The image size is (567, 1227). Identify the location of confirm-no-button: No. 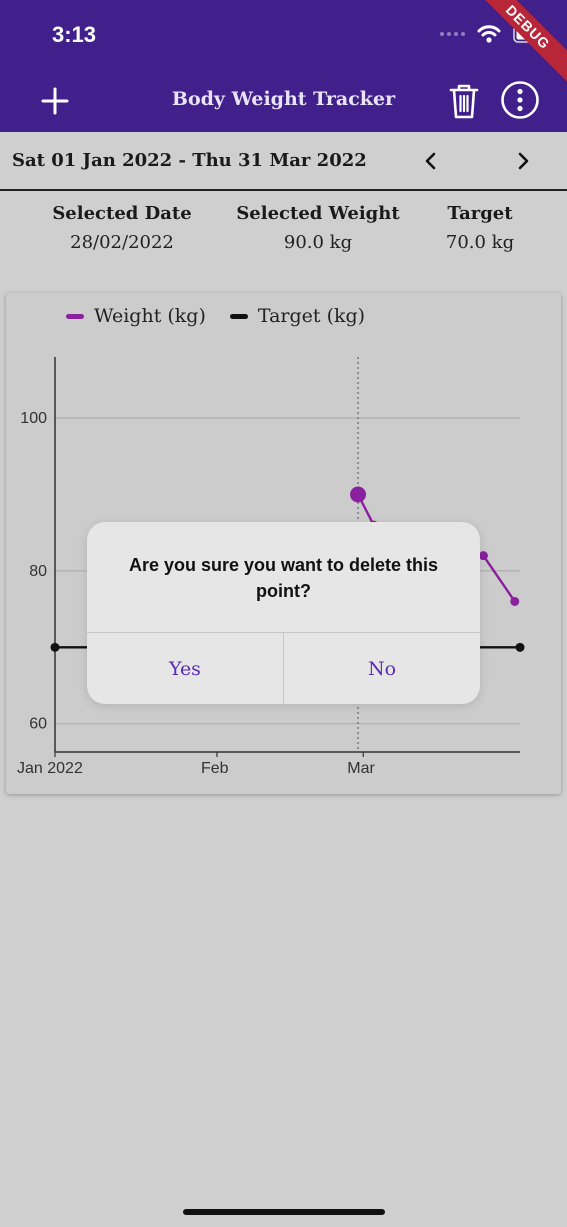
(381, 668).